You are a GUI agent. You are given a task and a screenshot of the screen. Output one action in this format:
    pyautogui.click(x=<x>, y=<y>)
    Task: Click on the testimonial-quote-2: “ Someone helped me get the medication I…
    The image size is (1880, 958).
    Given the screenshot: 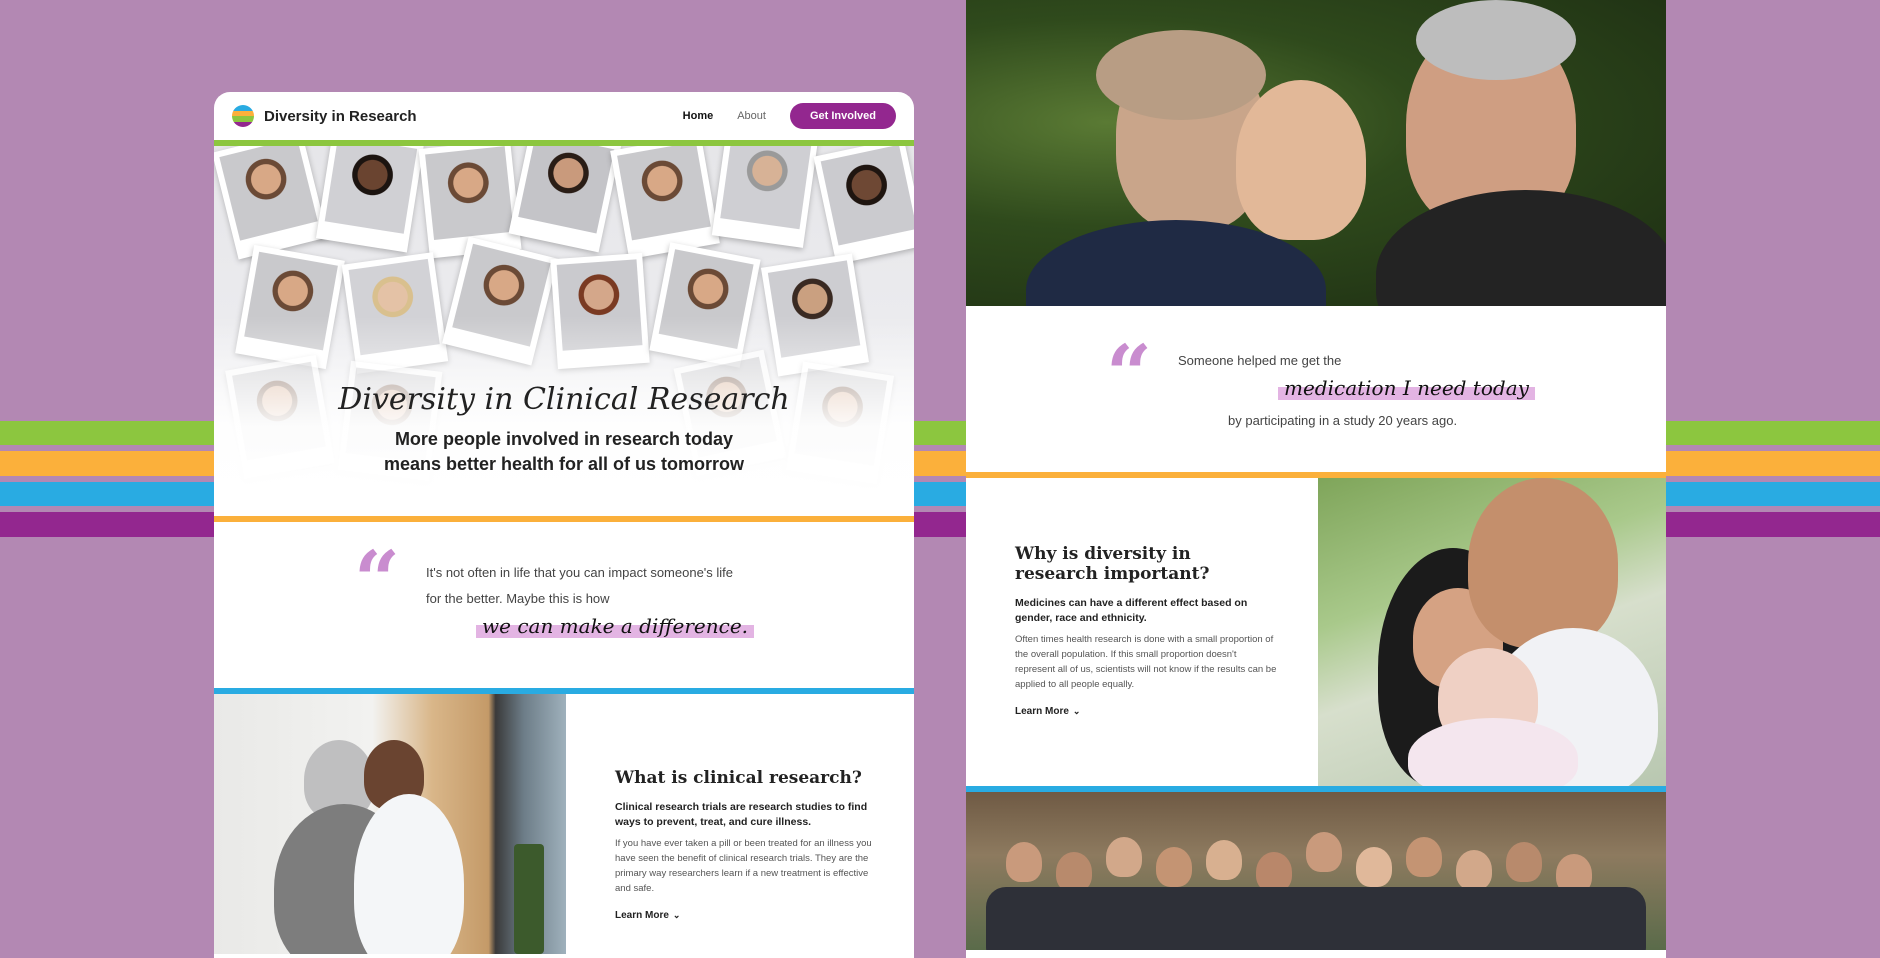 What is the action you would take?
    pyautogui.click(x=1316, y=389)
    